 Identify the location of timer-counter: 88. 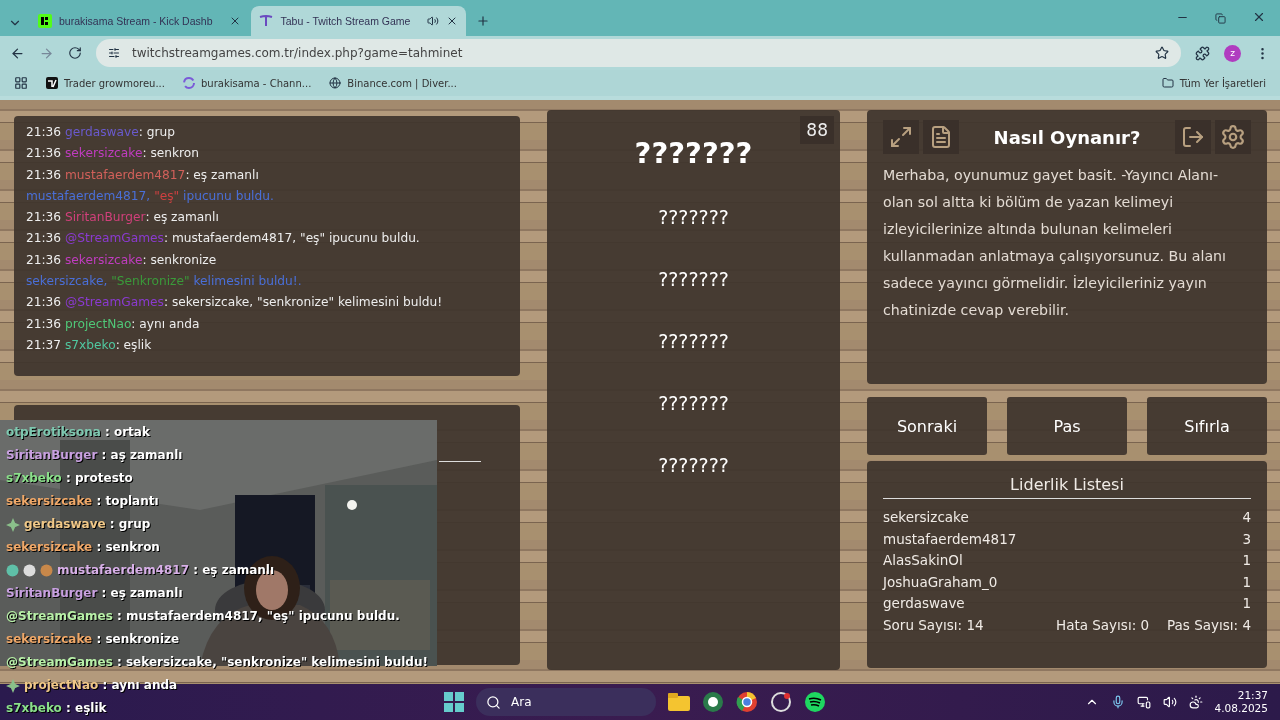
(817, 130).